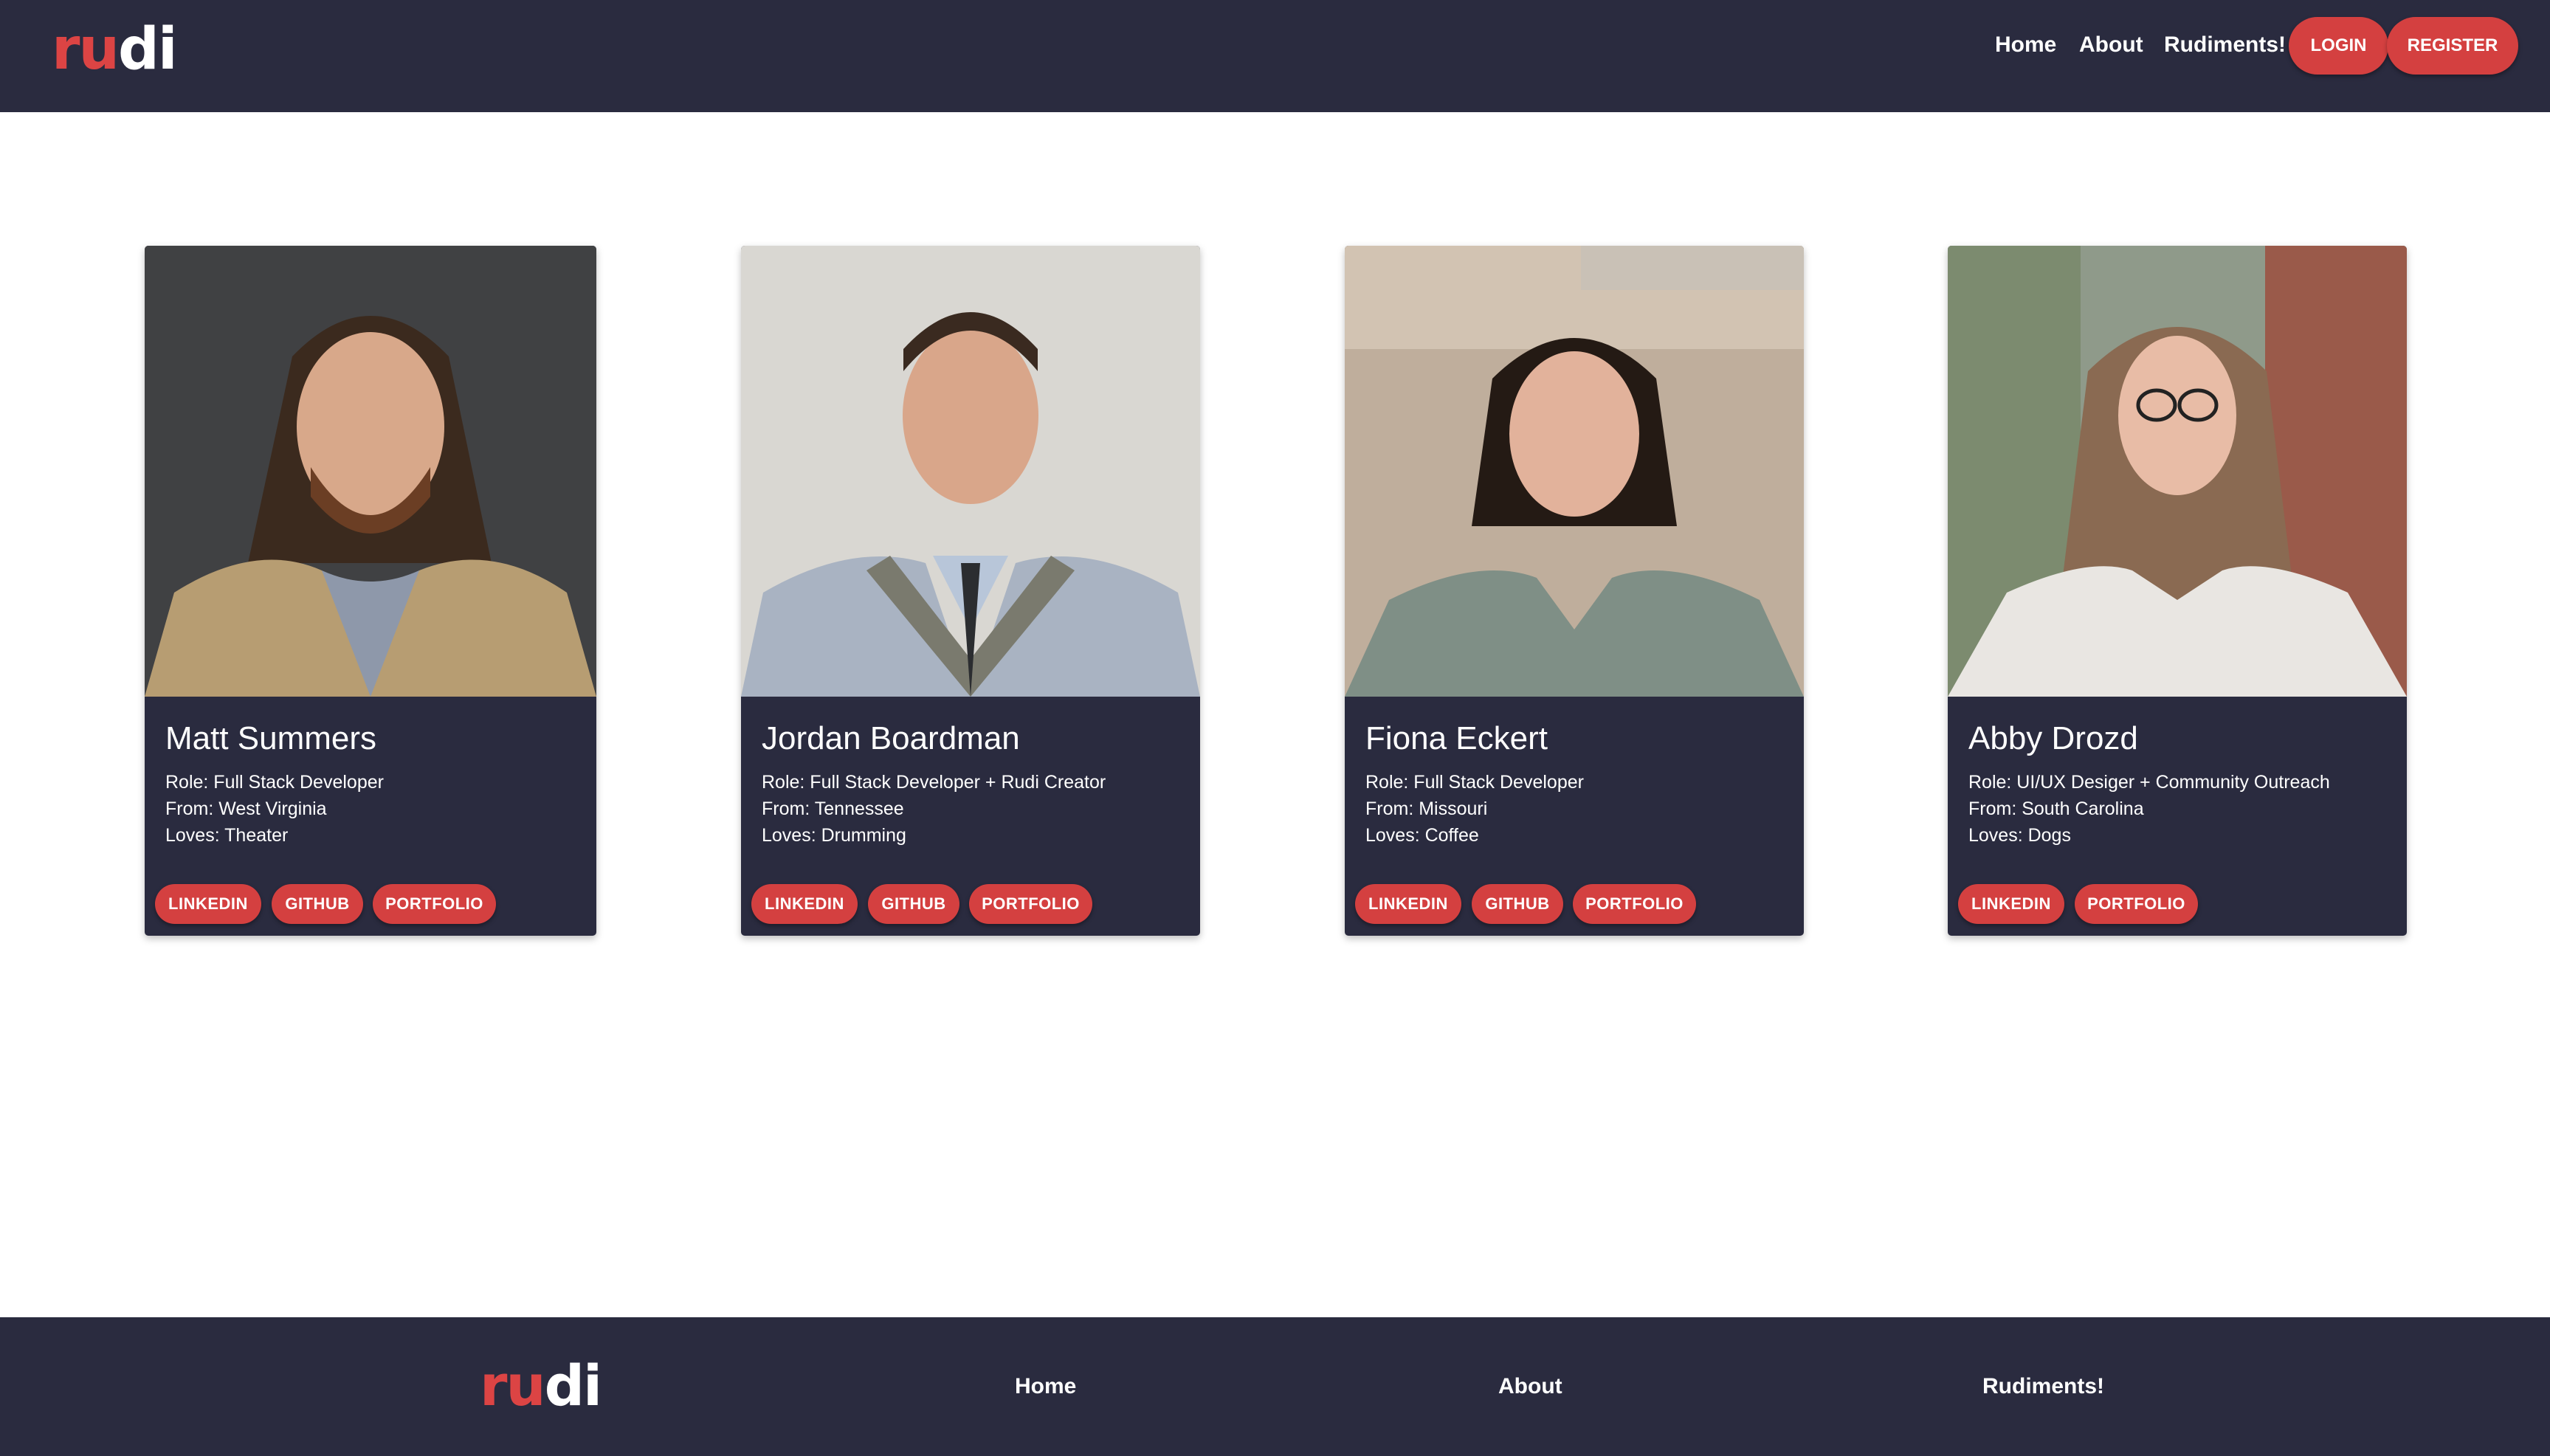  I want to click on footer-rudi-logo: ru di, so click(541, 1385).